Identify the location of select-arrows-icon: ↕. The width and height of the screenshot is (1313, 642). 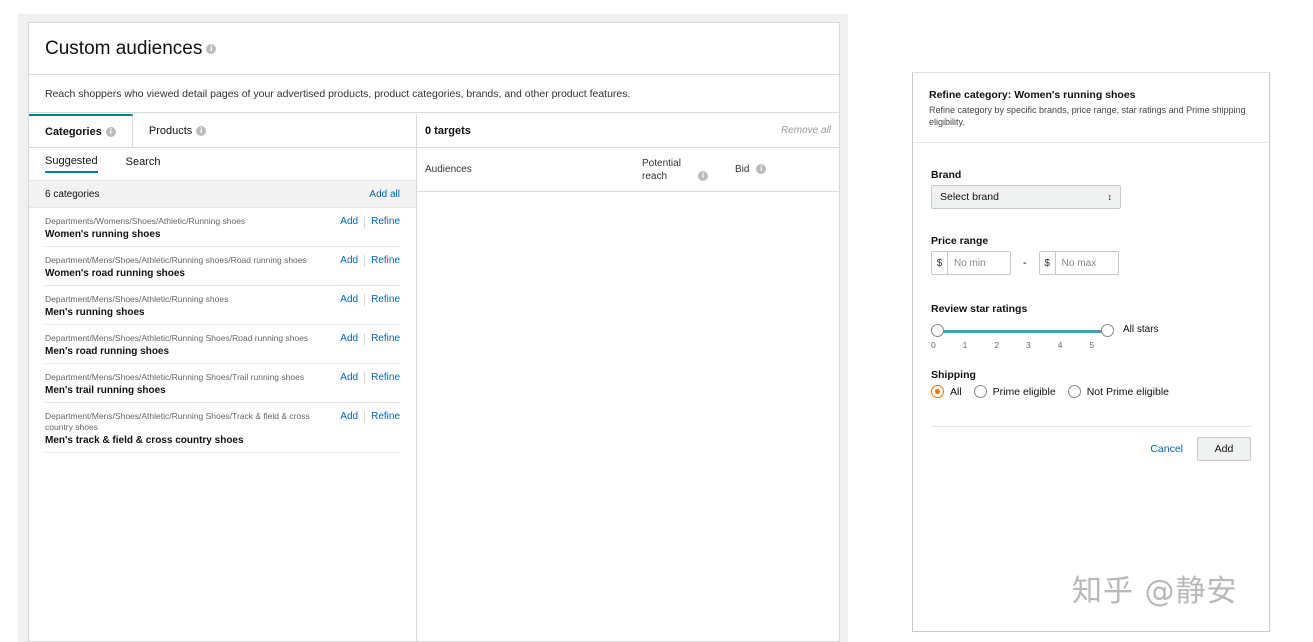
(1110, 197).